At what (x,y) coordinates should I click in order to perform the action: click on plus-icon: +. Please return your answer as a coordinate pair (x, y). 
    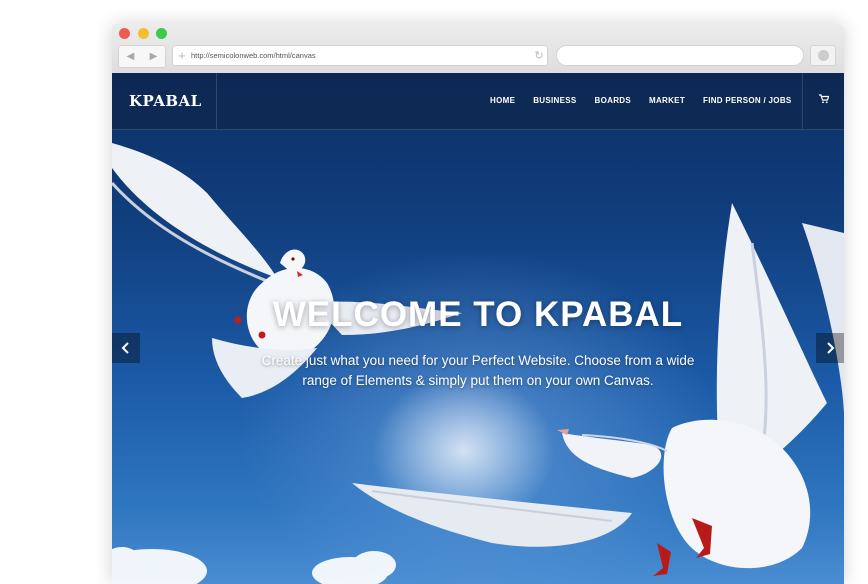
    Looking at the image, I should click on (182, 55).